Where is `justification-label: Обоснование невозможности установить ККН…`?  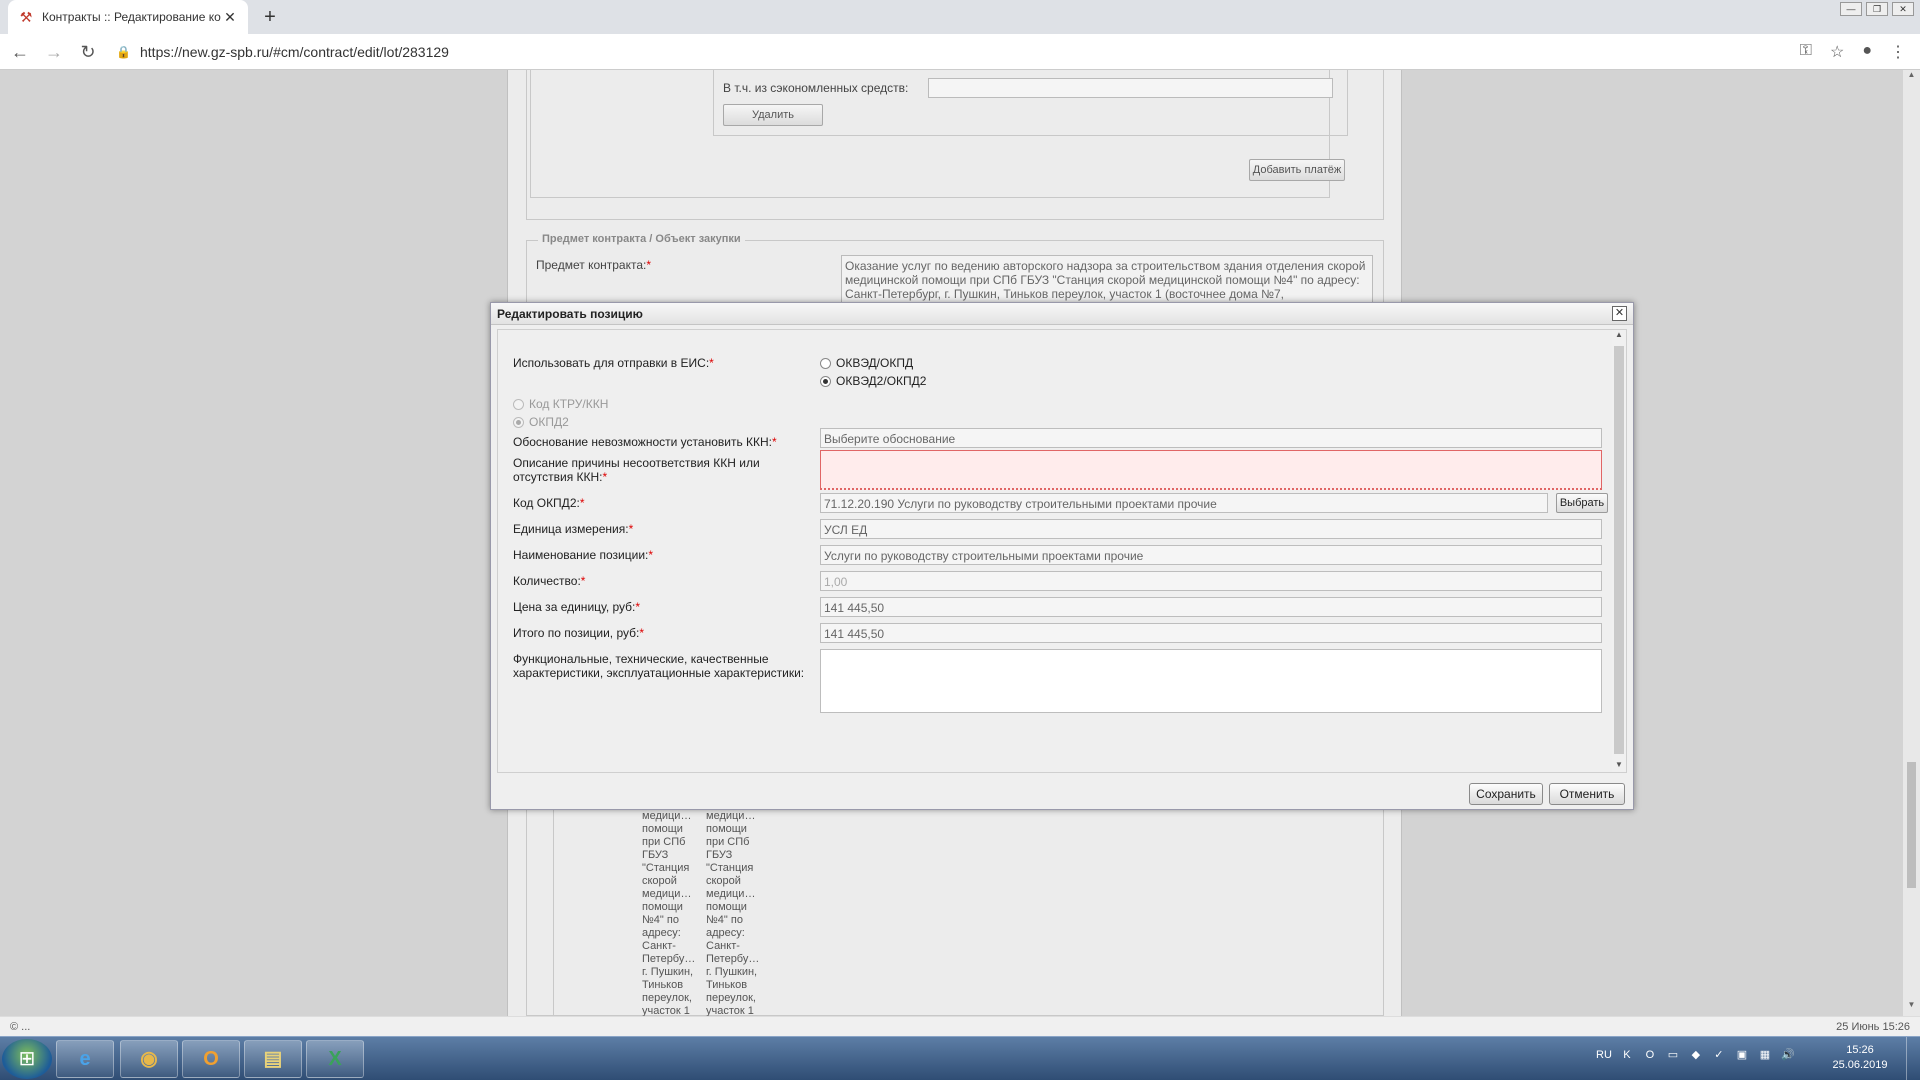
justification-label: Обоснование невозможности установить ККН… is located at coordinates (645, 442).